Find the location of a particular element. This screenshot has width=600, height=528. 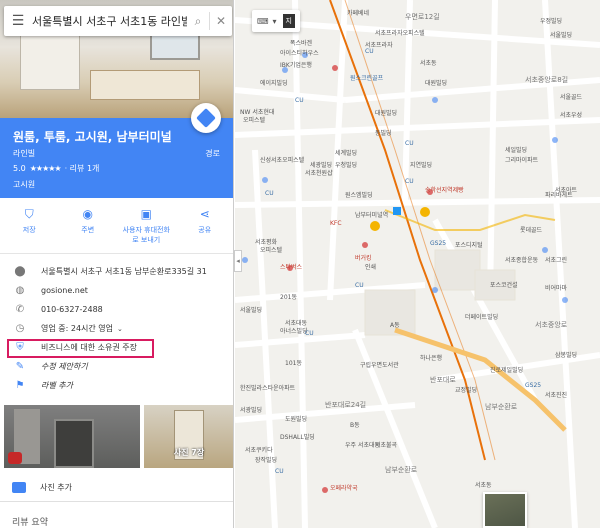

map-label: 폭스바겐 is located at coordinates (301, 42).